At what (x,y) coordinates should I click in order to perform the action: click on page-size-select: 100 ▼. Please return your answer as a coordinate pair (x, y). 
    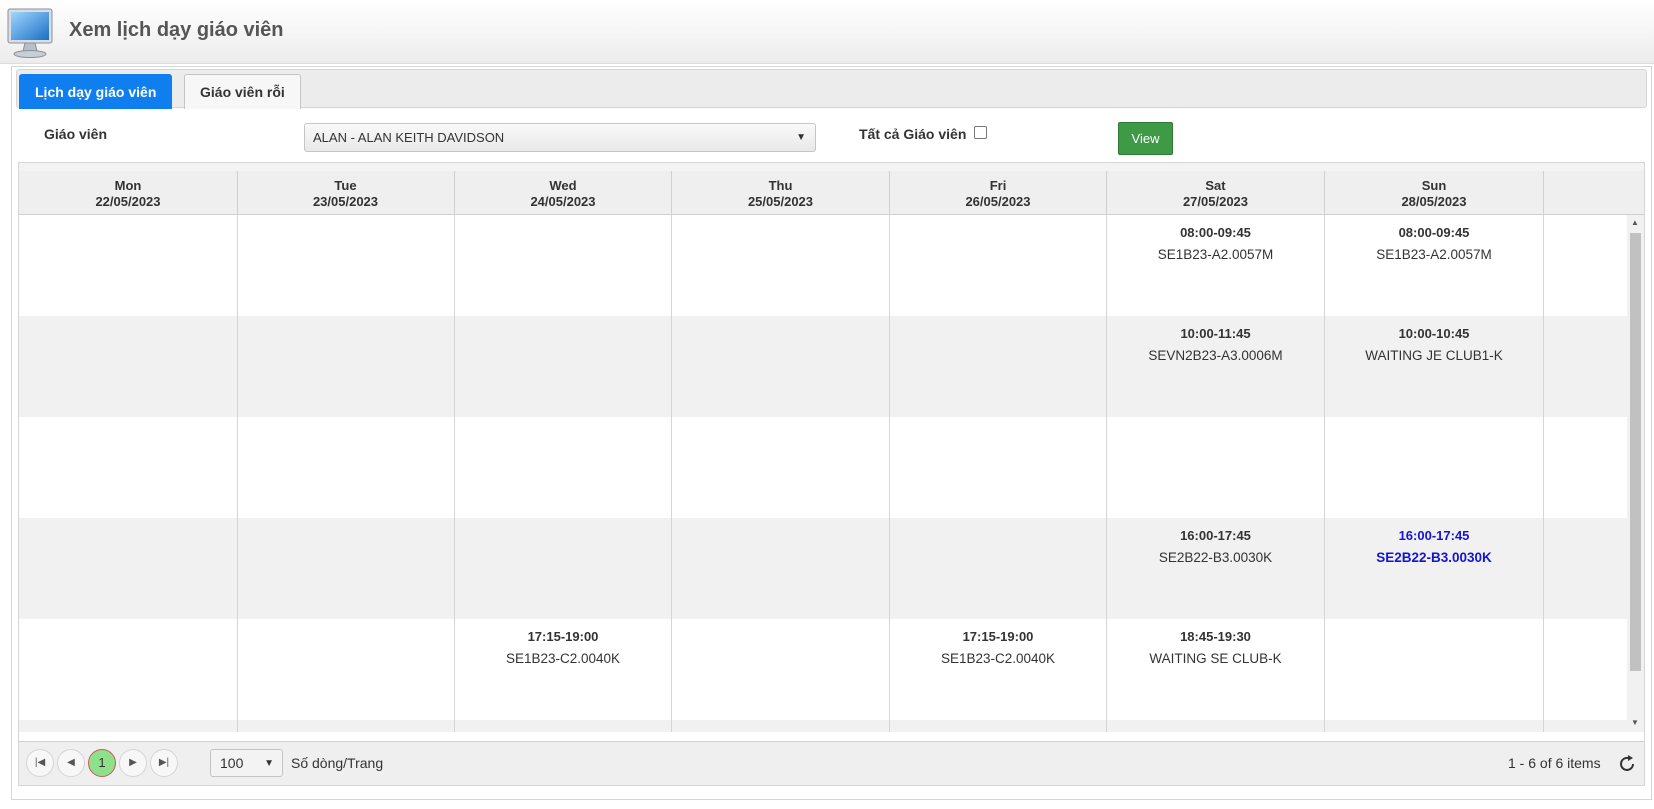
    Looking at the image, I should click on (246, 763).